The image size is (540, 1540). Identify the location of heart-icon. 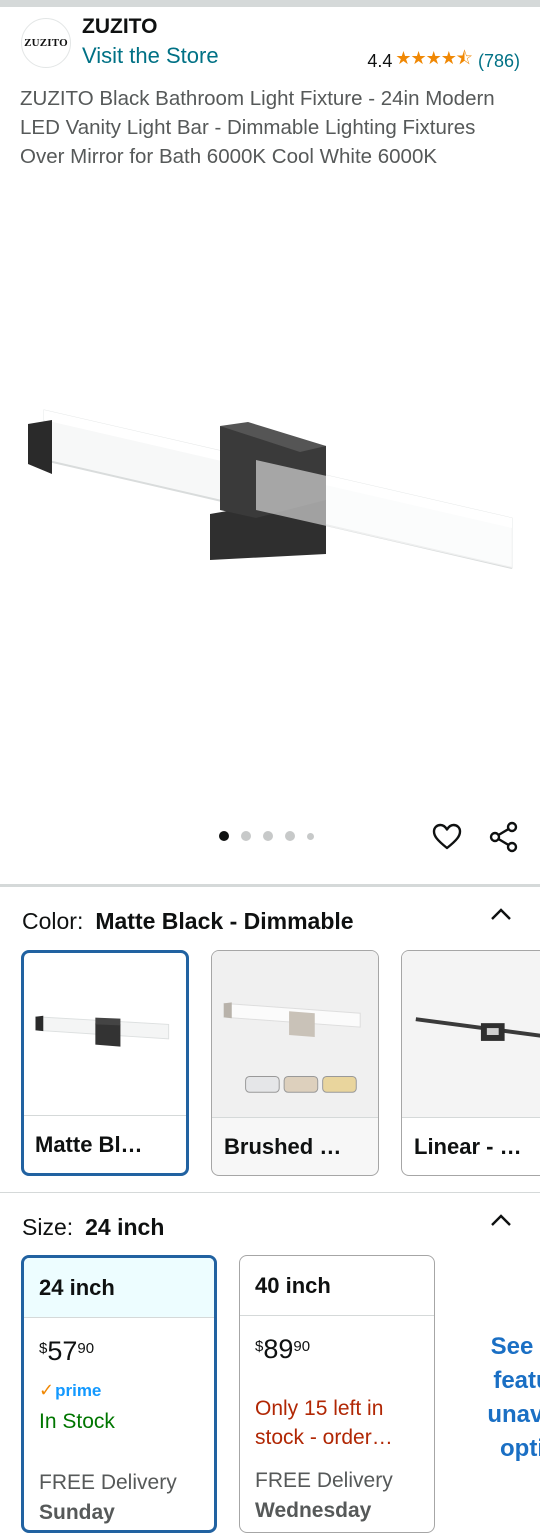
(447, 837).